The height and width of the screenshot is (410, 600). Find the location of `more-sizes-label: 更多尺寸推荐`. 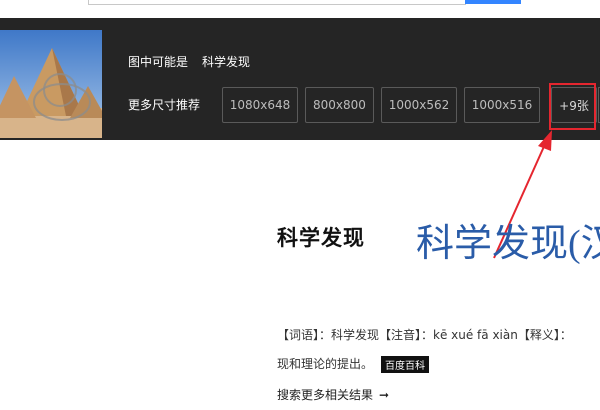

more-sizes-label: 更多尺寸推荐 is located at coordinates (164, 105).